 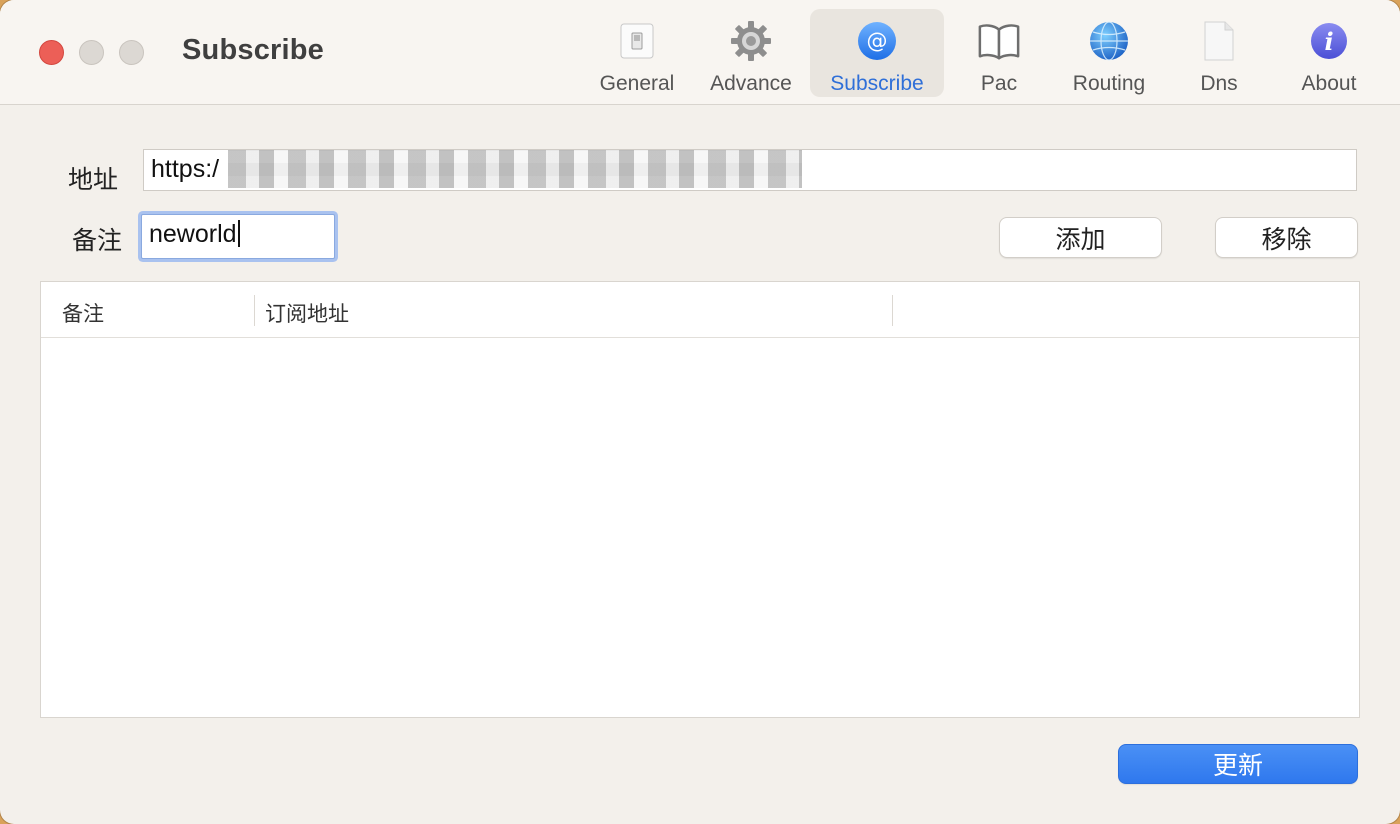 I want to click on url-value: https:/, so click(x=185, y=169).